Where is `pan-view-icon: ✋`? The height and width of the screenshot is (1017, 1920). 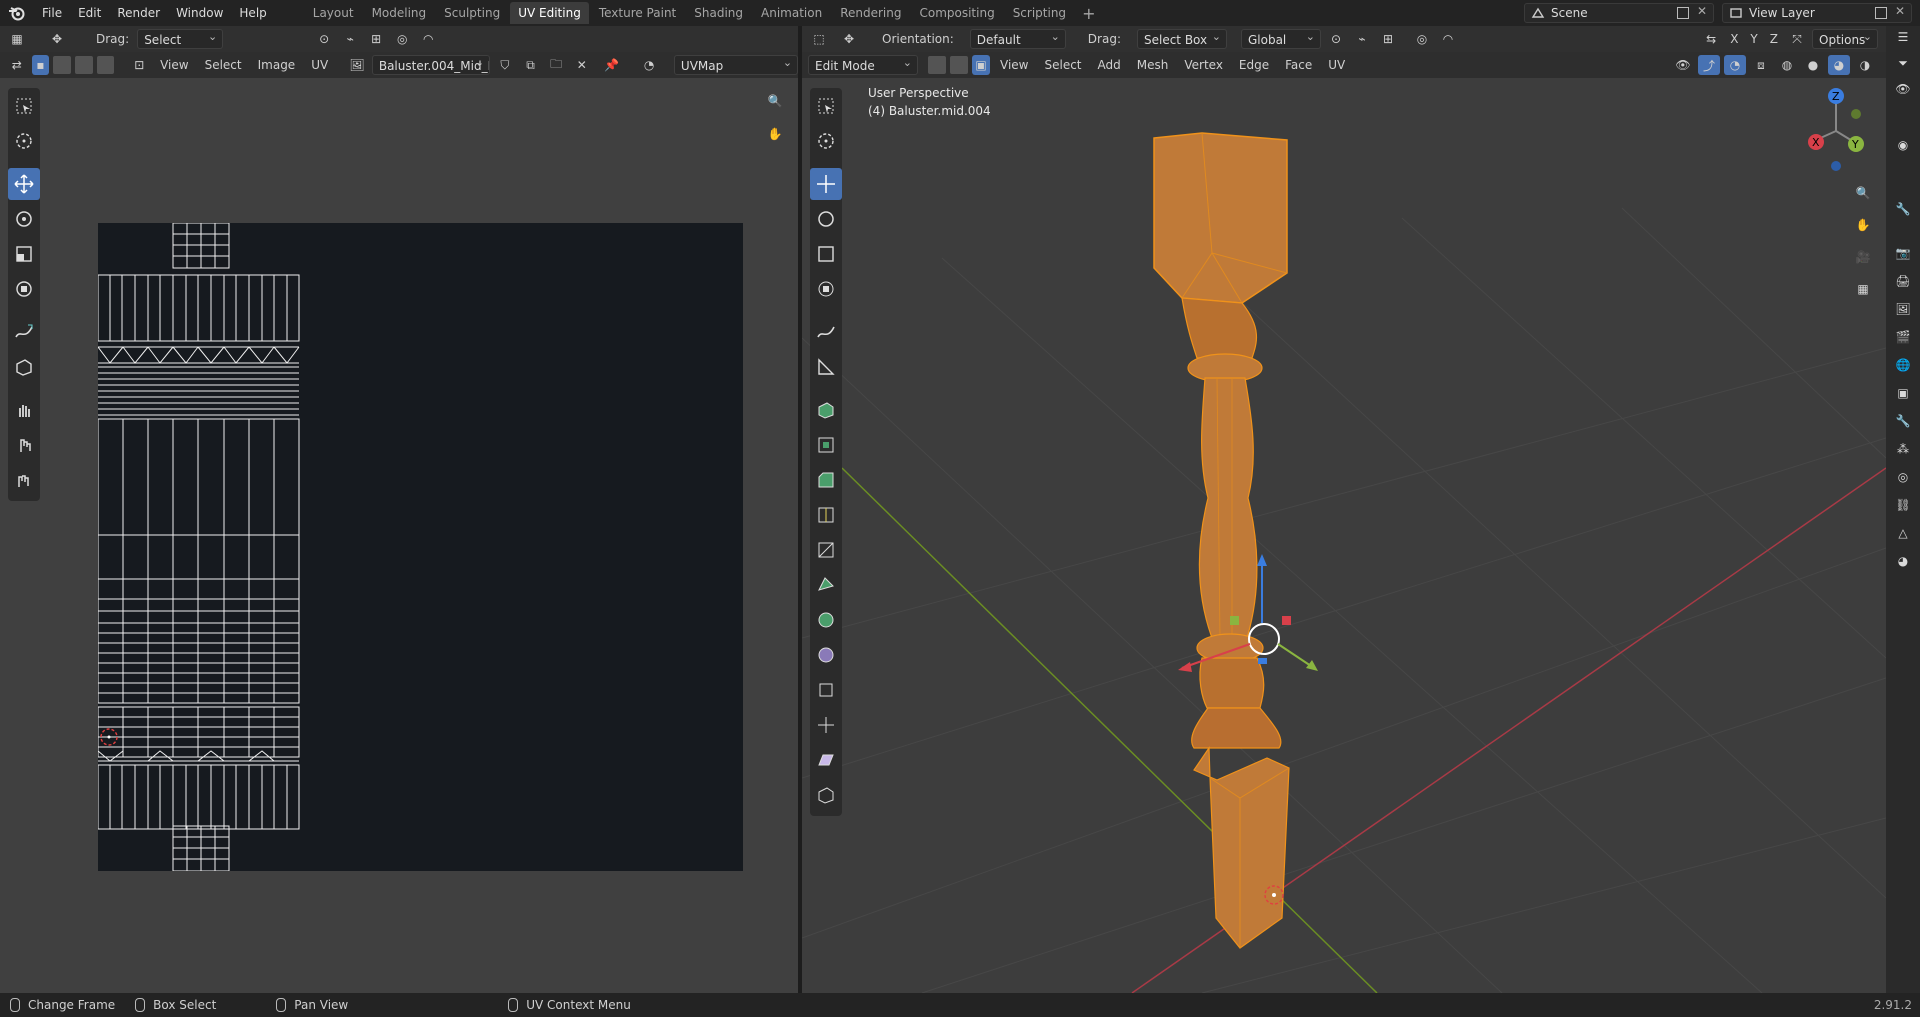
pan-view-icon: ✋ is located at coordinates (775, 134).